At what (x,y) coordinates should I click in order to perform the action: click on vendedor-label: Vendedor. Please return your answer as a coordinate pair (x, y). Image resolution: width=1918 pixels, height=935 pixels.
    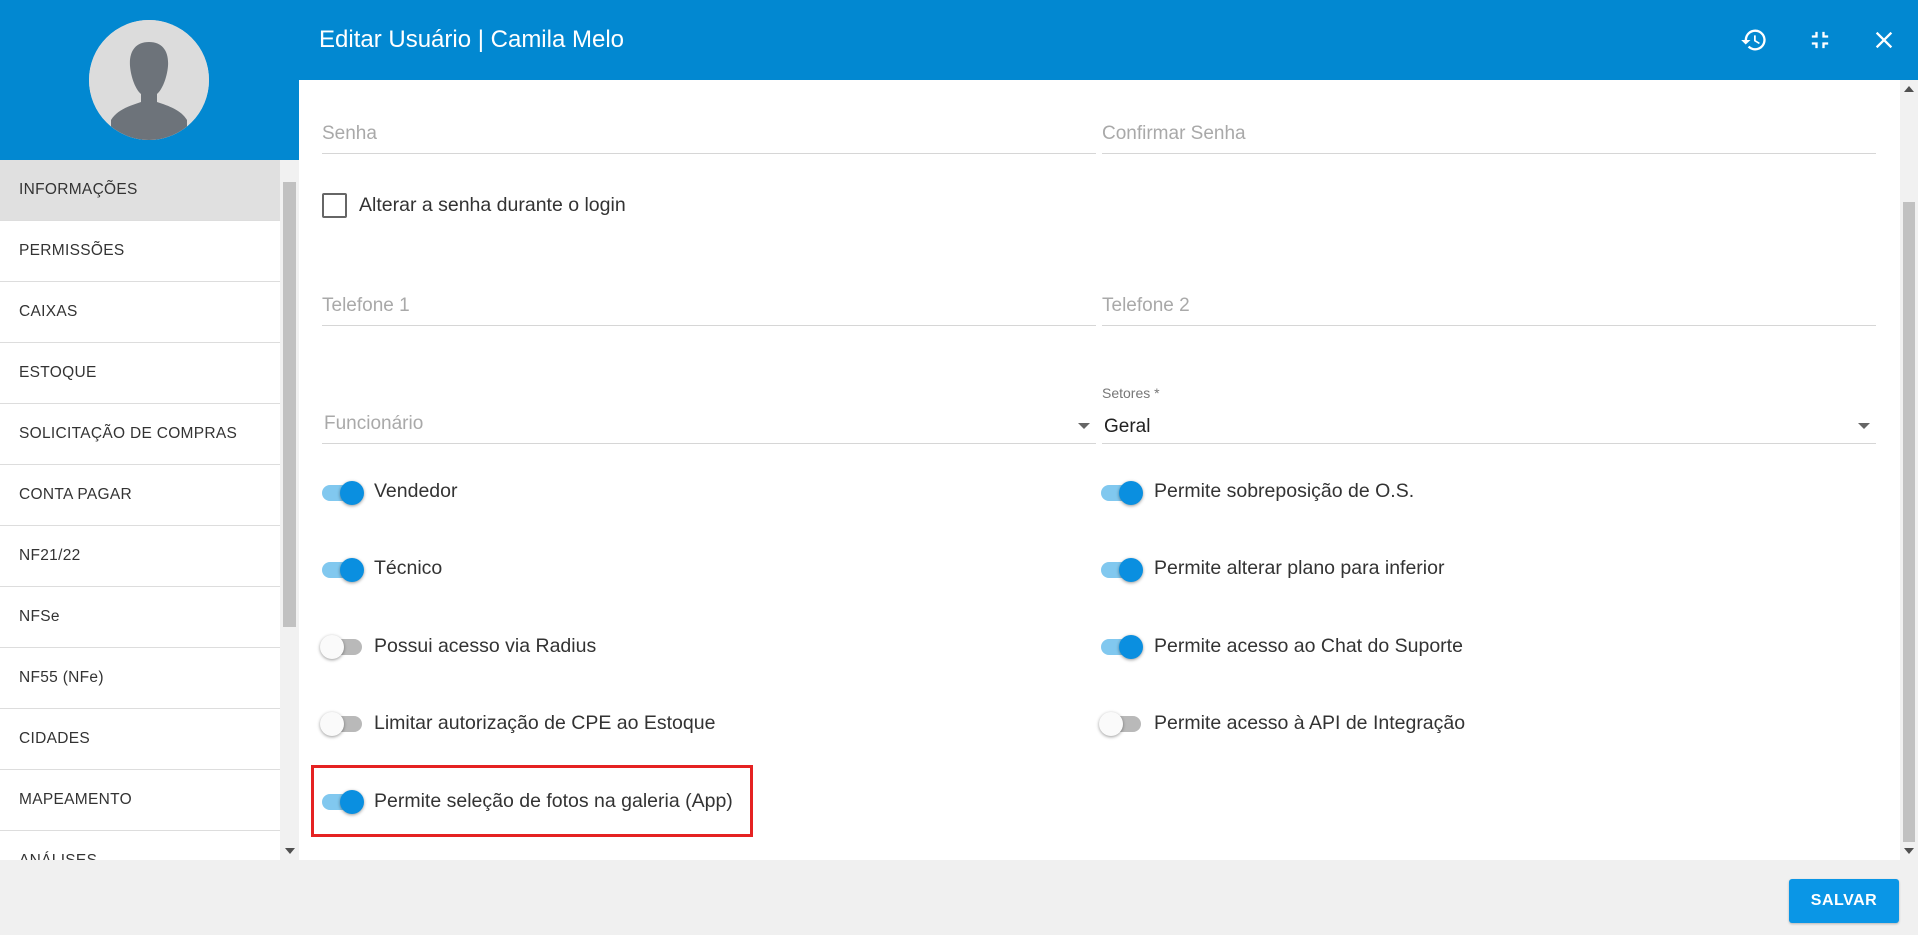
    Looking at the image, I should click on (416, 491).